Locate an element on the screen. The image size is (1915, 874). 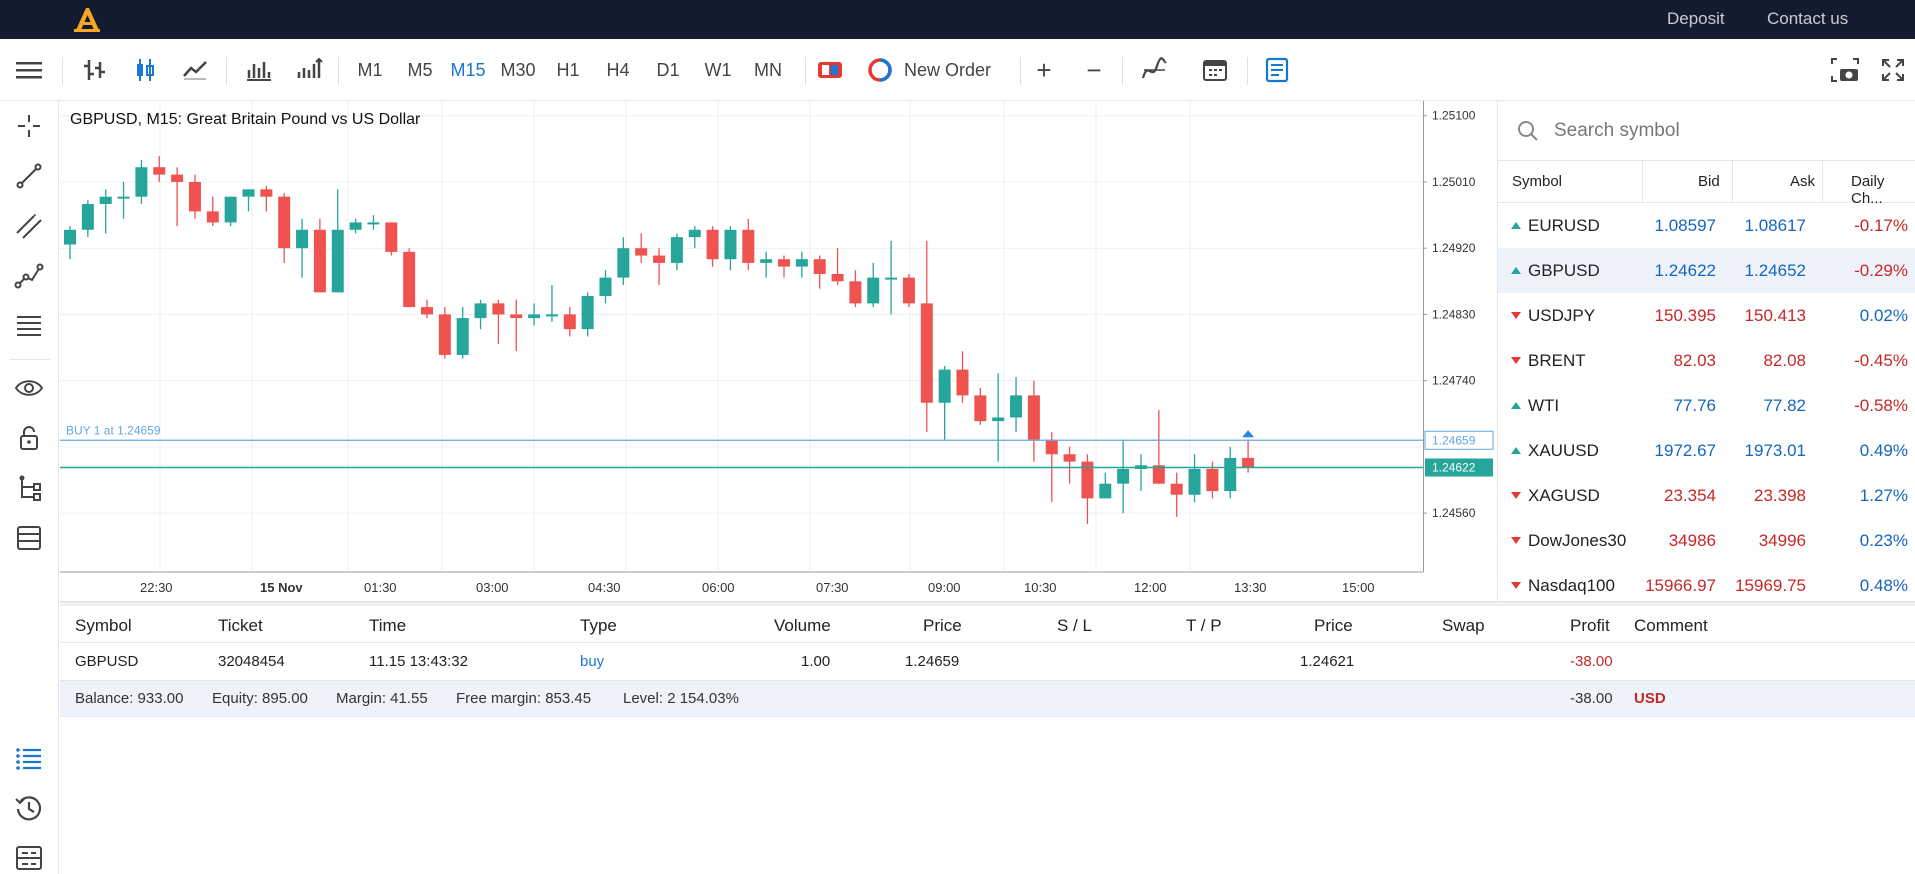
pos-col-sl: S / L is located at coordinates (1074, 626).